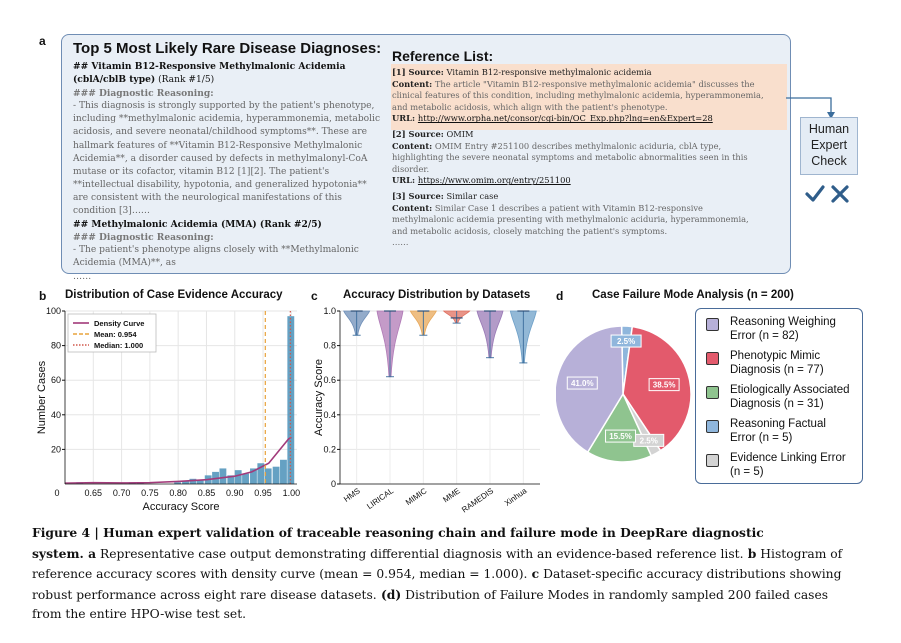 This screenshot has width=901, height=643. I want to click on pie-legend-line-1: Etiologically Associated, so click(790, 390).